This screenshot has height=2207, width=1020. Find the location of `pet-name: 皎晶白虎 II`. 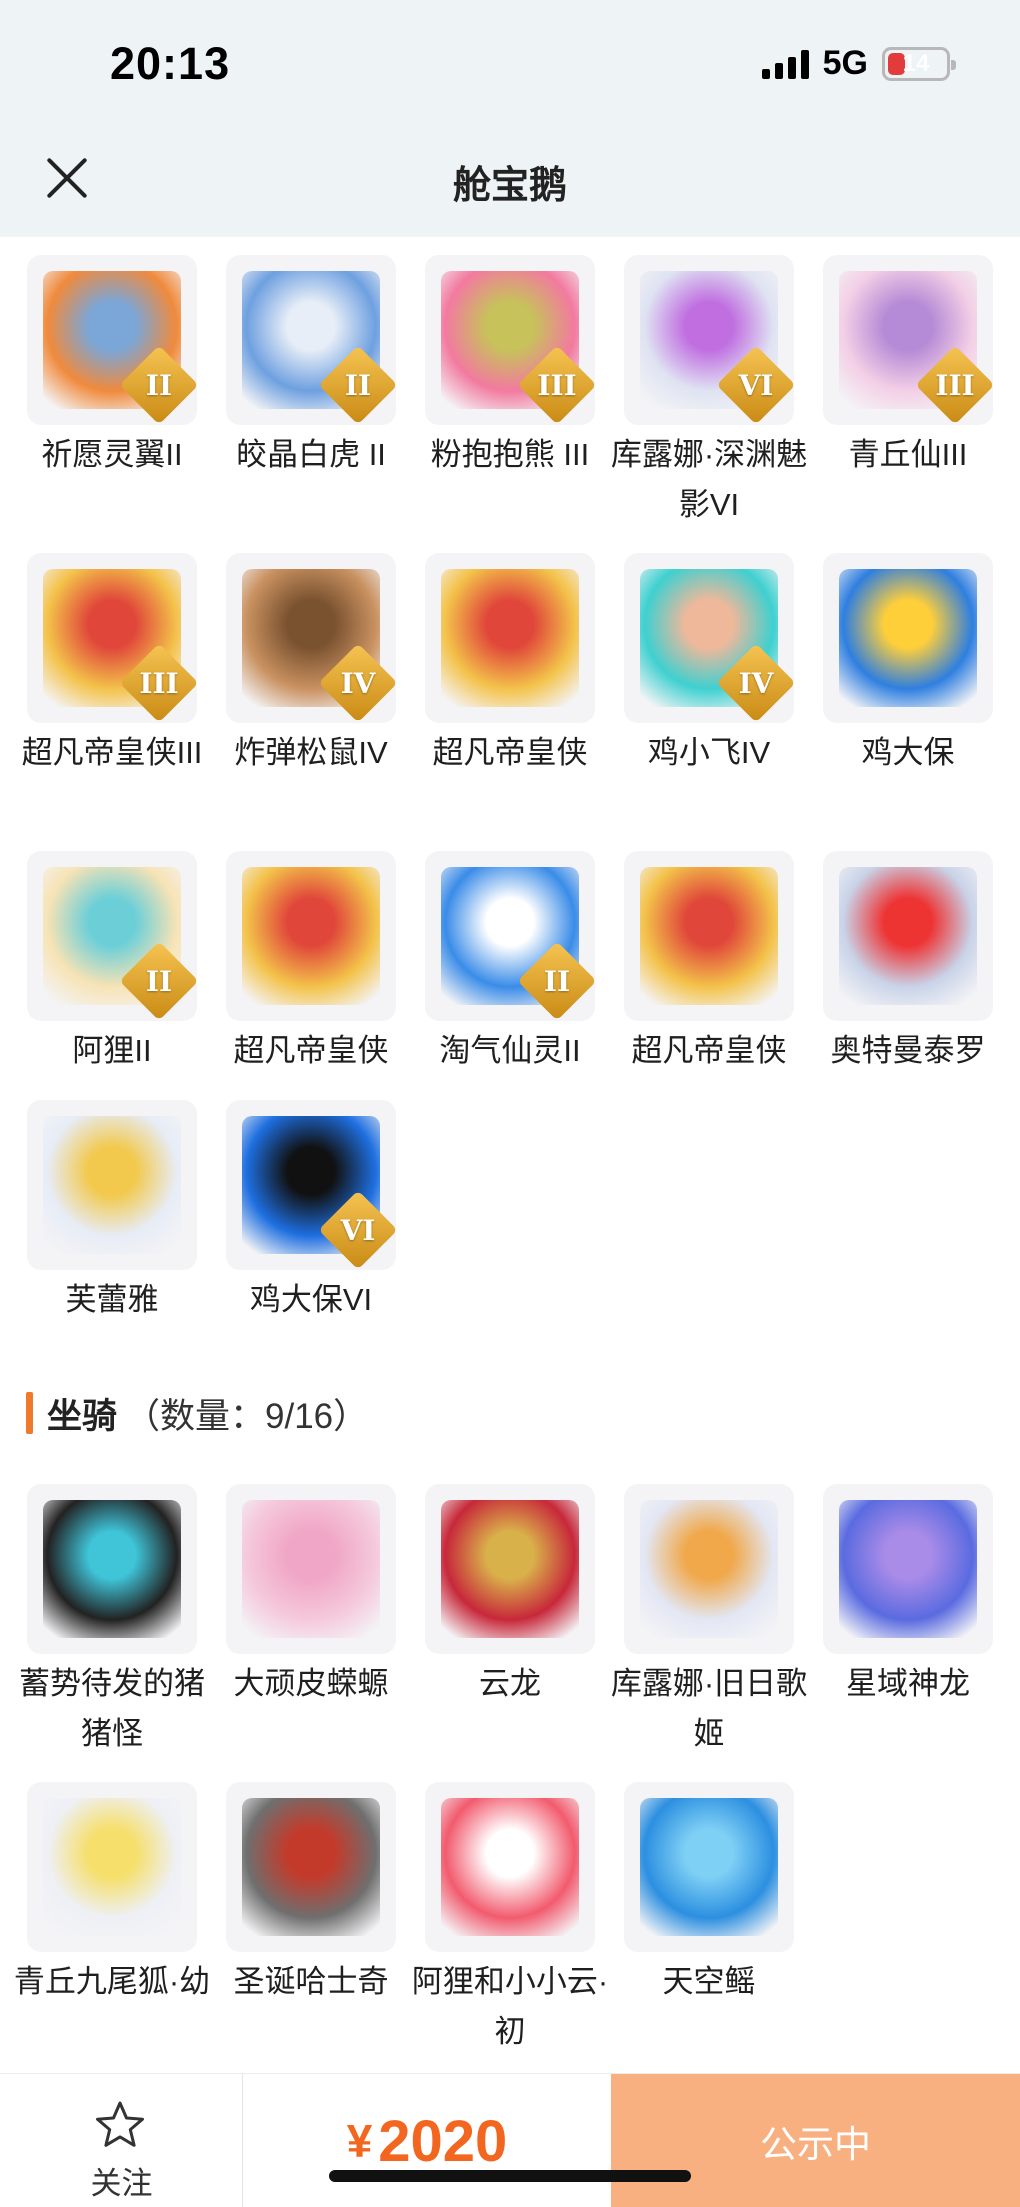

pet-name: 皎晶白虎 II is located at coordinates (311, 454).